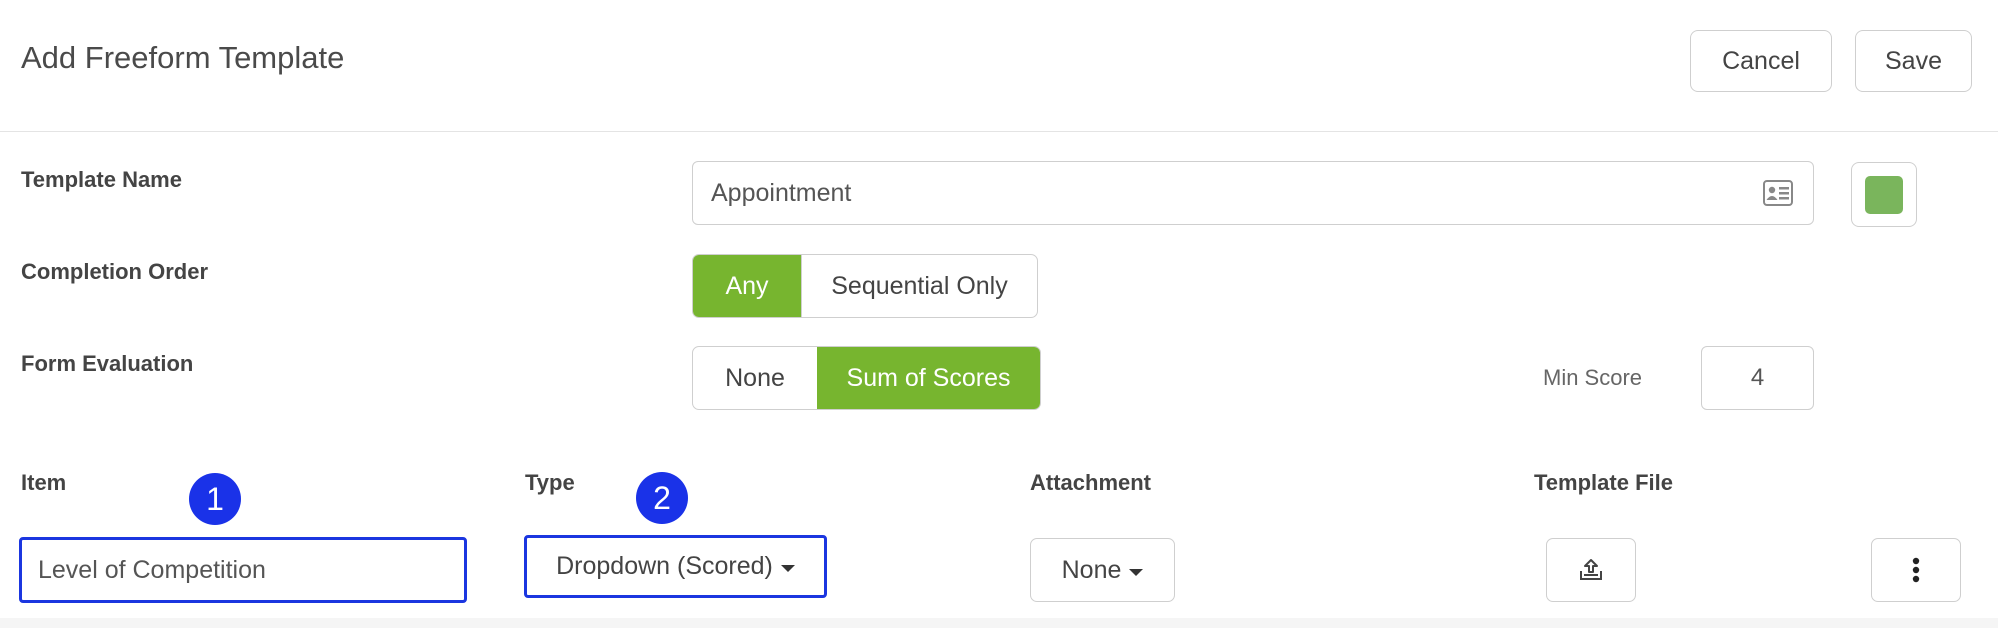 This screenshot has height=628, width=1998. Describe the element at coordinates (1757, 378) in the screenshot. I see `min-score-input: 4` at that location.